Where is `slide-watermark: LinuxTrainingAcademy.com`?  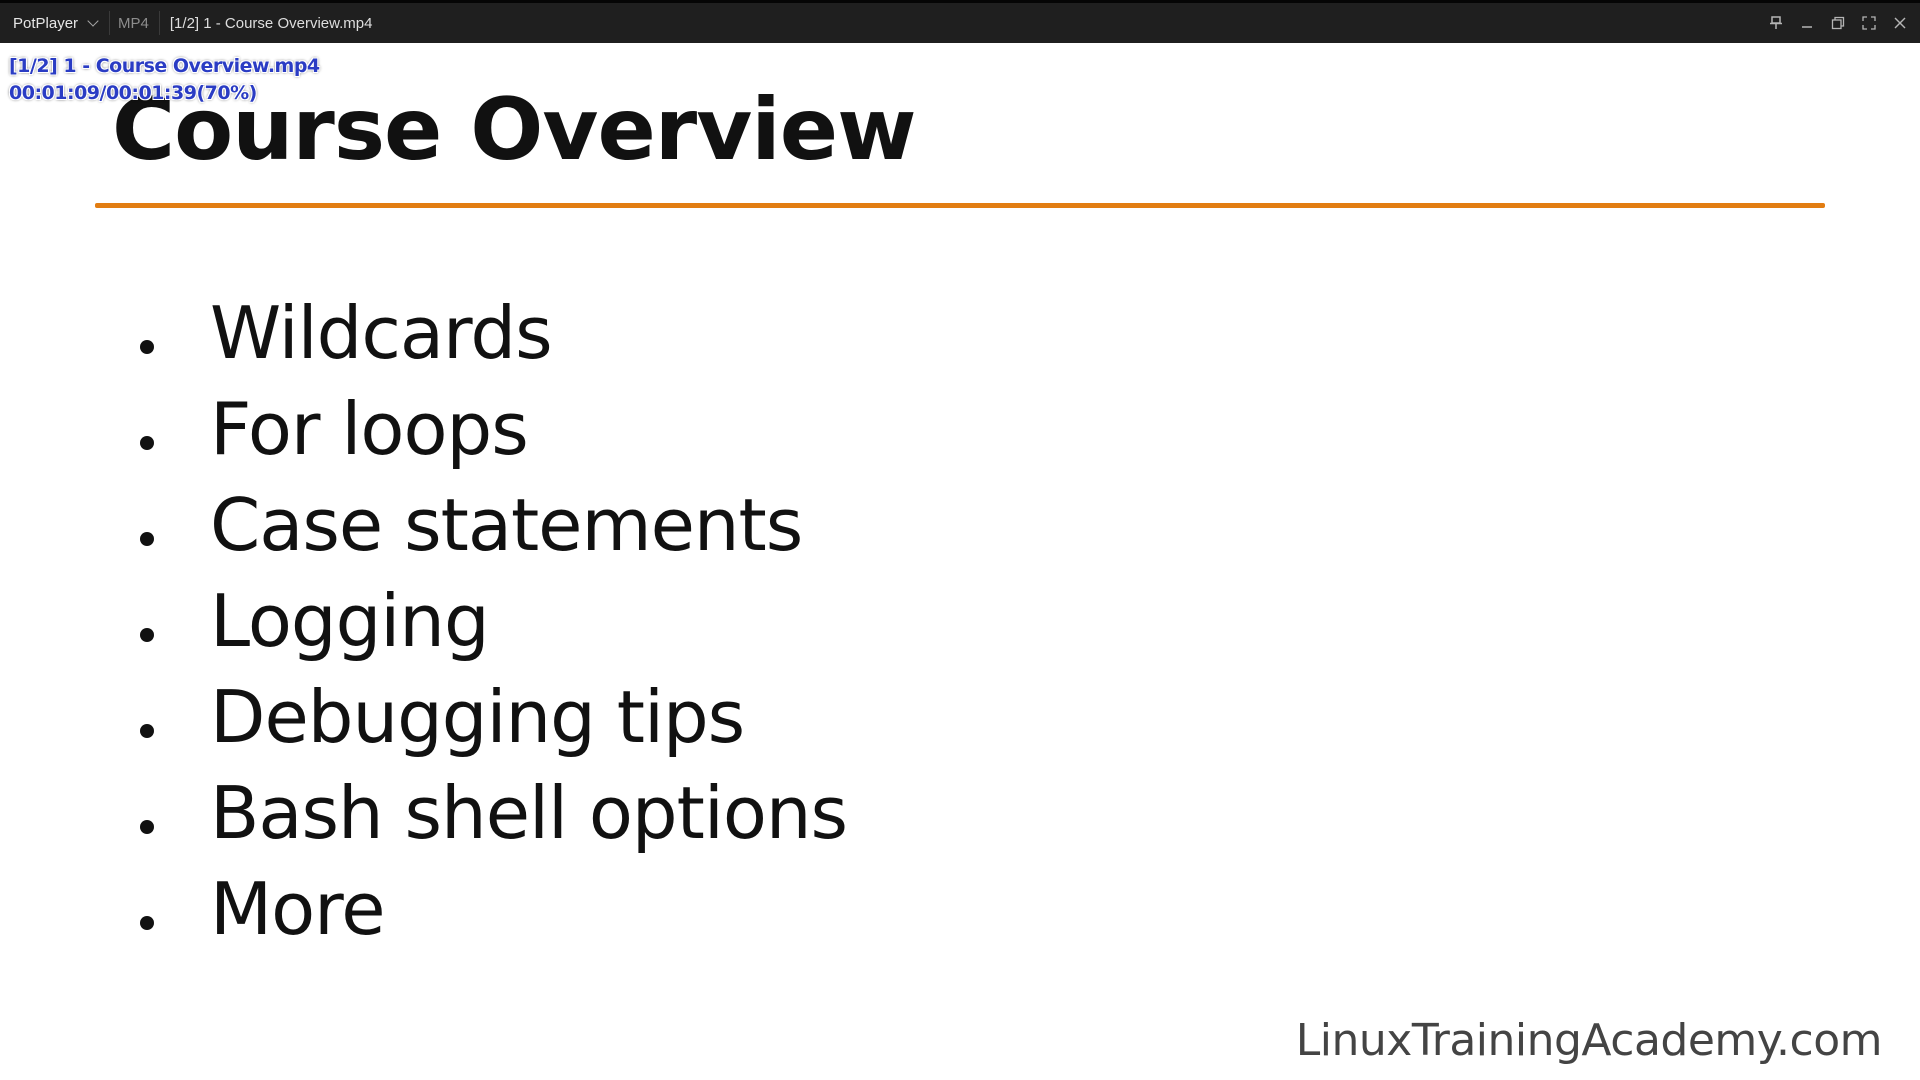
slide-watermark: LinuxTrainingAcademy.com is located at coordinates (1589, 1040).